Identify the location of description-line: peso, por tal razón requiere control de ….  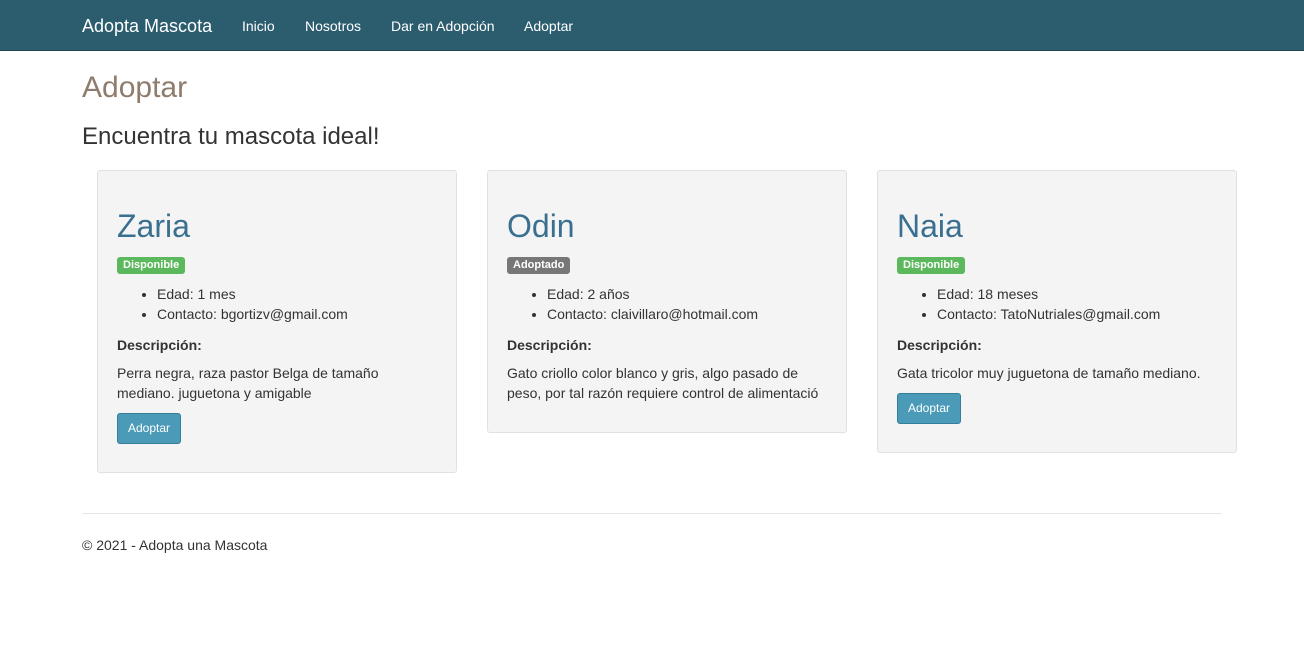
(663, 393).